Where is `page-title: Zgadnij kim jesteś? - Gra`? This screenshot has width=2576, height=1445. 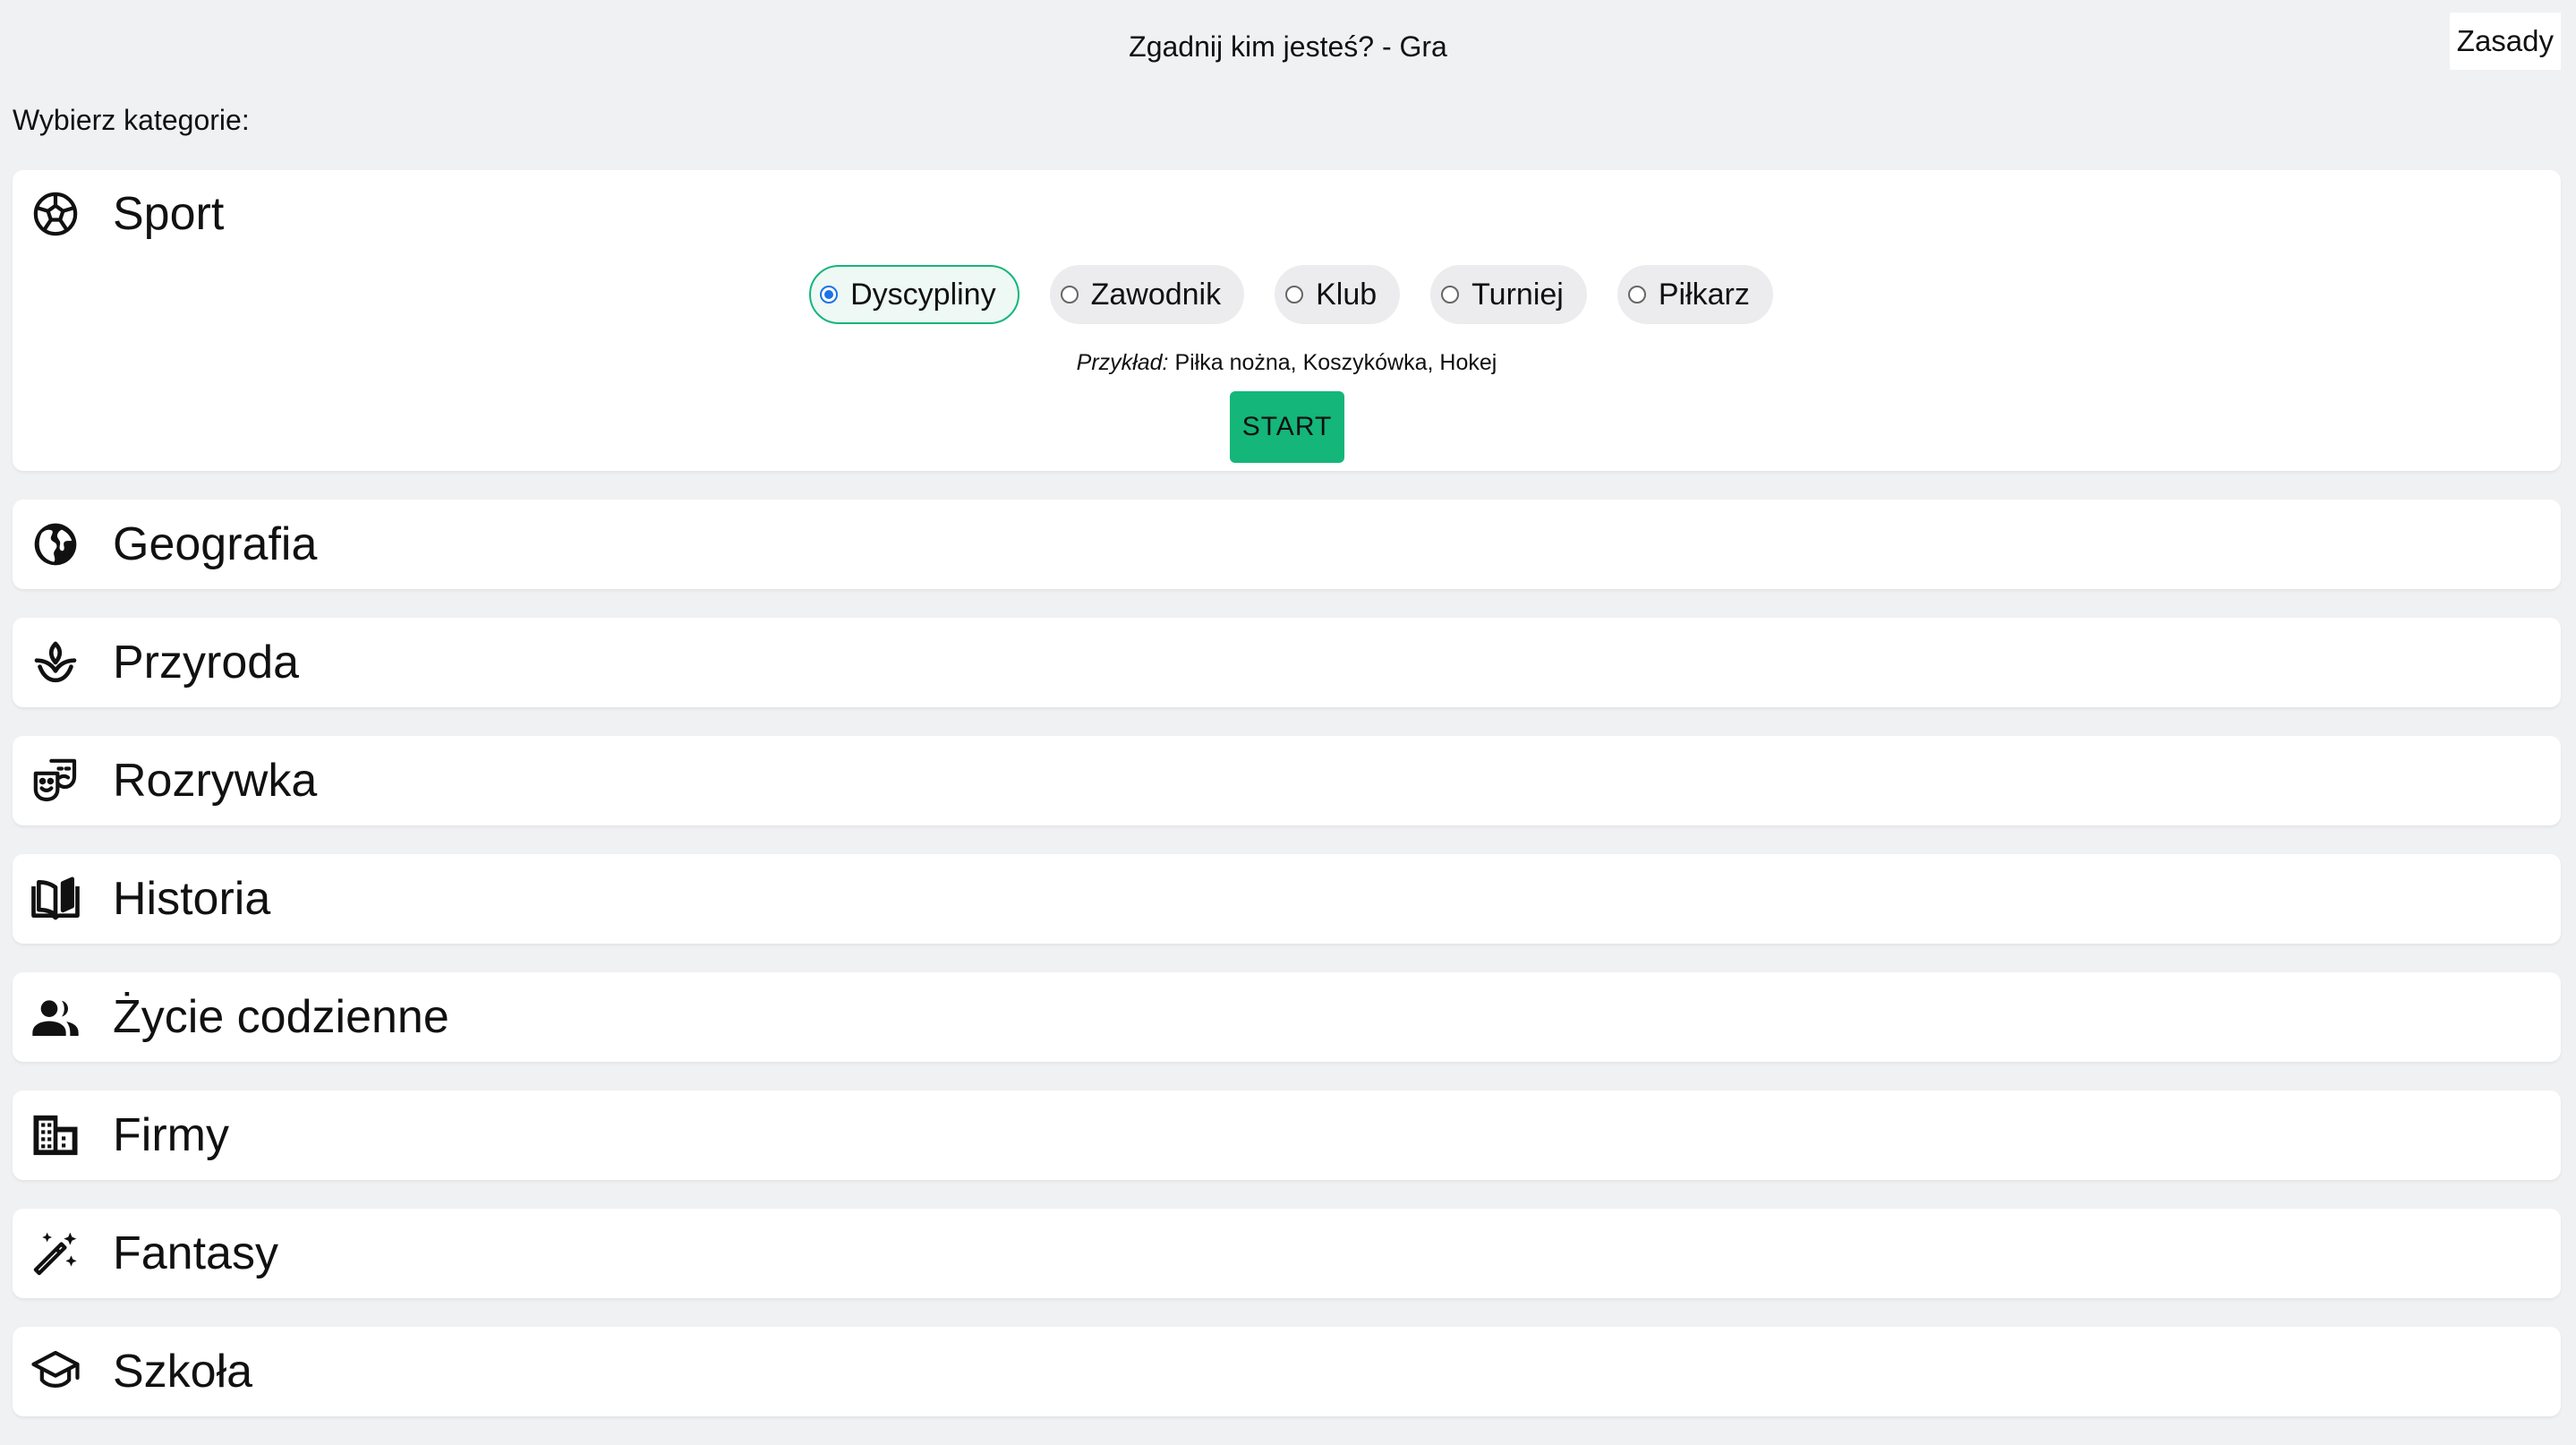 page-title: Zgadnij kim jesteś? - Gra is located at coordinates (1288, 46).